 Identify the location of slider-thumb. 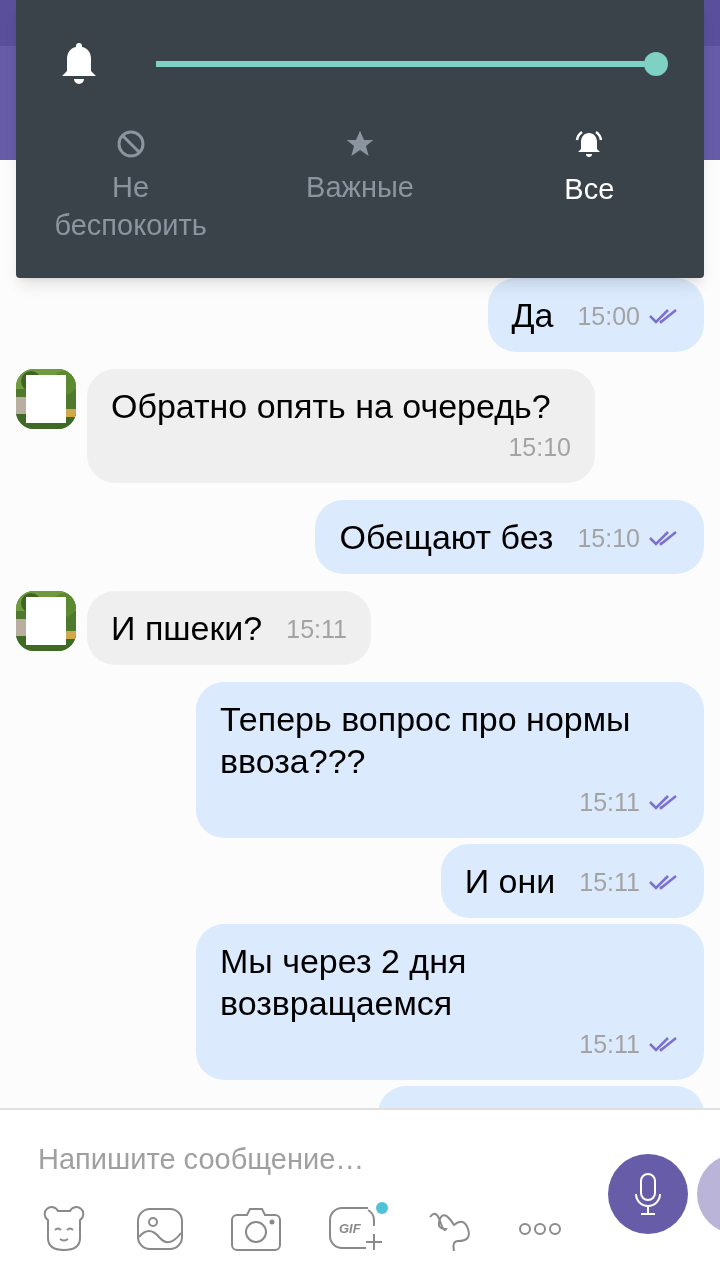
(656, 64).